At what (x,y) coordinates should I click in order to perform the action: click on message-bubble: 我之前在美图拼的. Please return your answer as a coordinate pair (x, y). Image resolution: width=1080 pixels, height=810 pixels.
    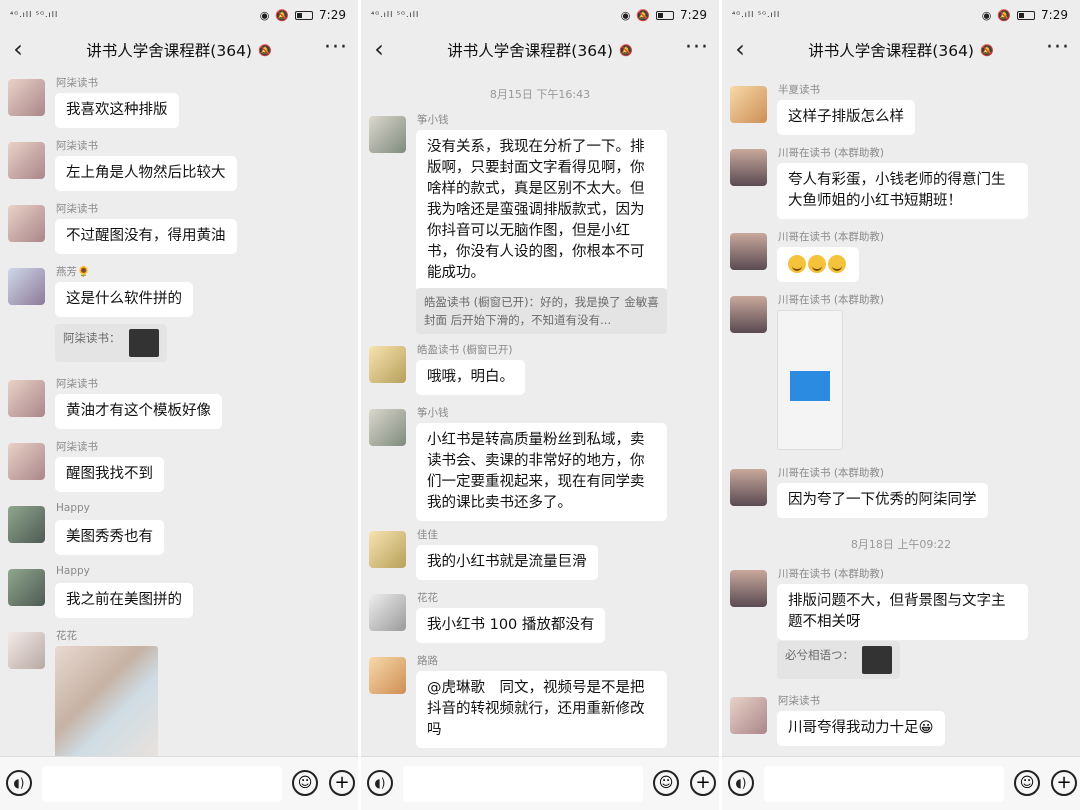
    Looking at the image, I should click on (124, 600).